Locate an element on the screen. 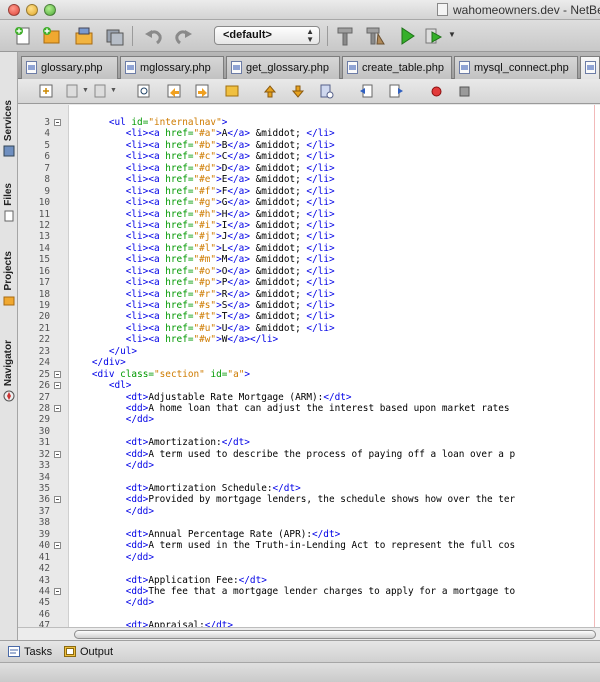 This screenshot has height=682, width=600. redo-icon is located at coordinates (183, 36).